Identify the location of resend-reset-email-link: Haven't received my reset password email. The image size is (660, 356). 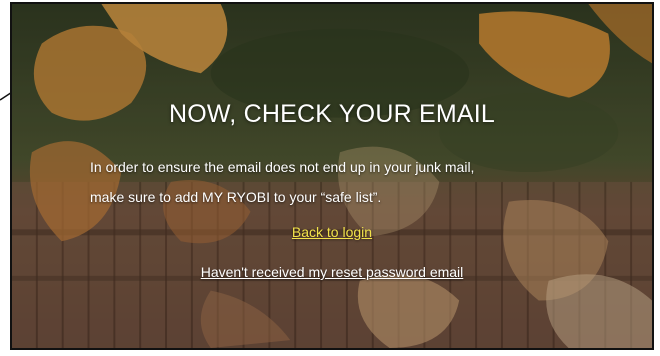
(332, 272).